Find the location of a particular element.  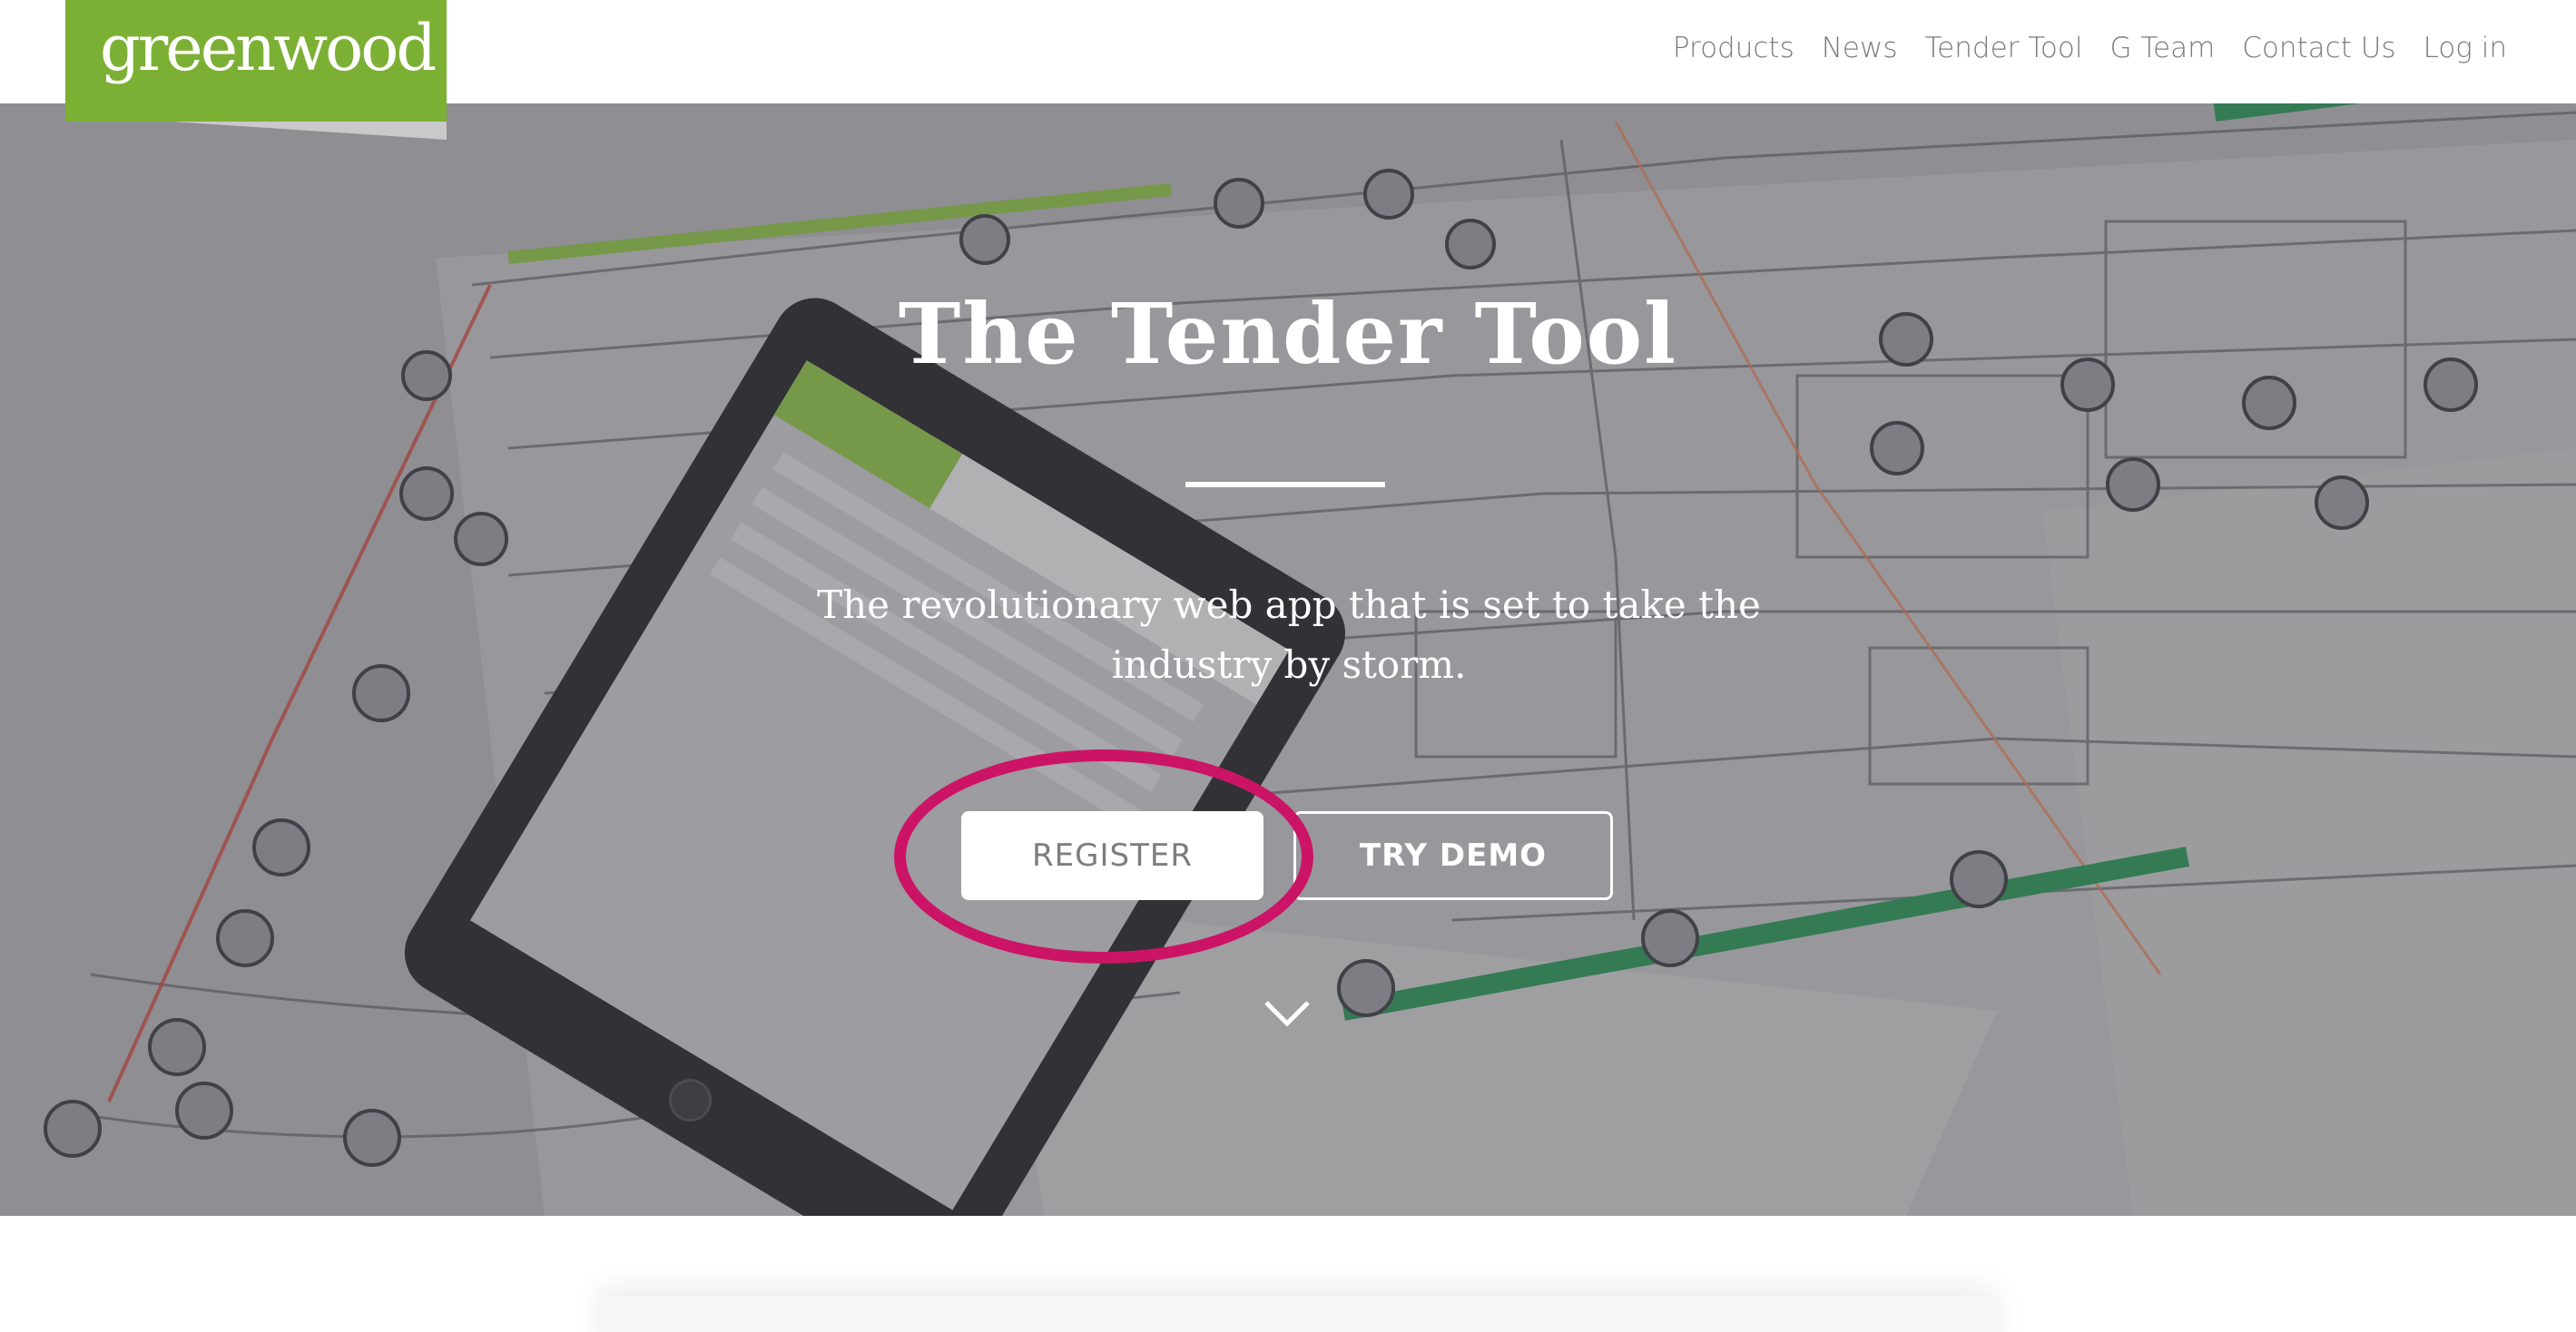

title-divider is located at coordinates (1285, 484).